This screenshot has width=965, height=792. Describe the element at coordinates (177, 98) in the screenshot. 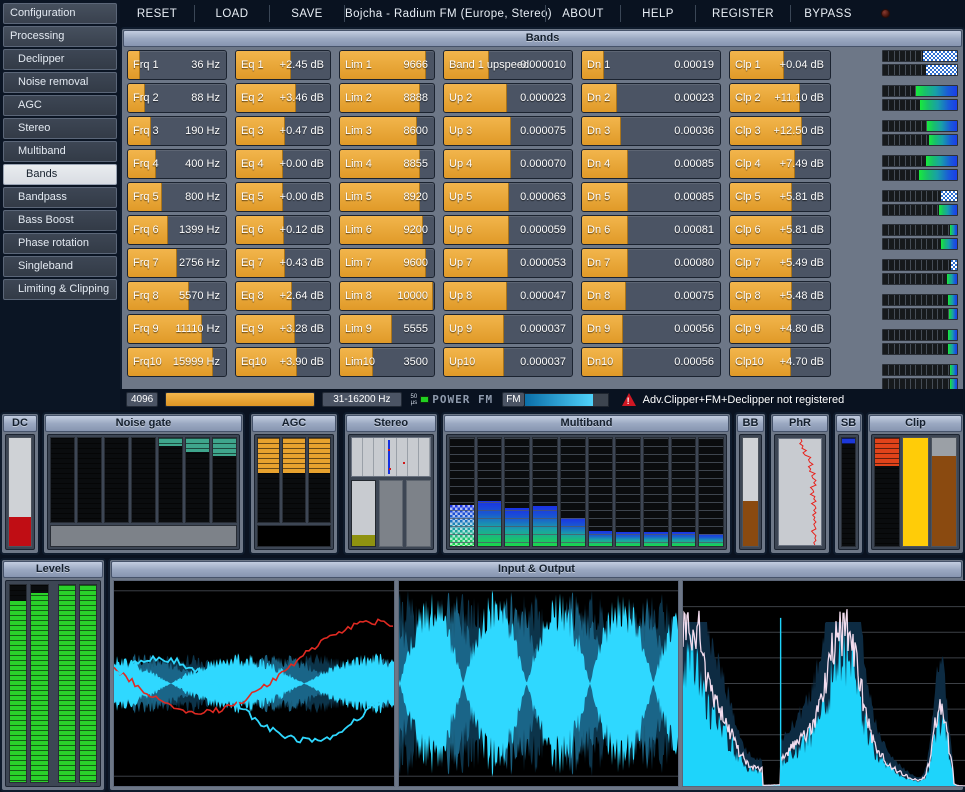

I see `slider-frq-2: Frq 2 88 Hz` at that location.